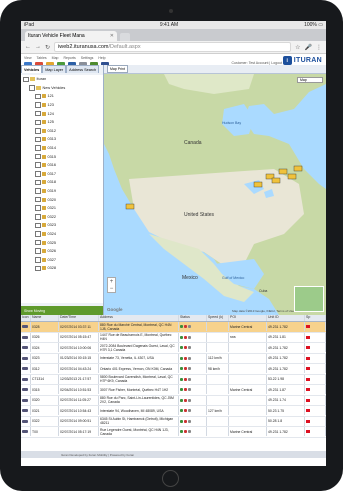  I want to click on tree-vehicle-item: 0328, so click(62, 268).